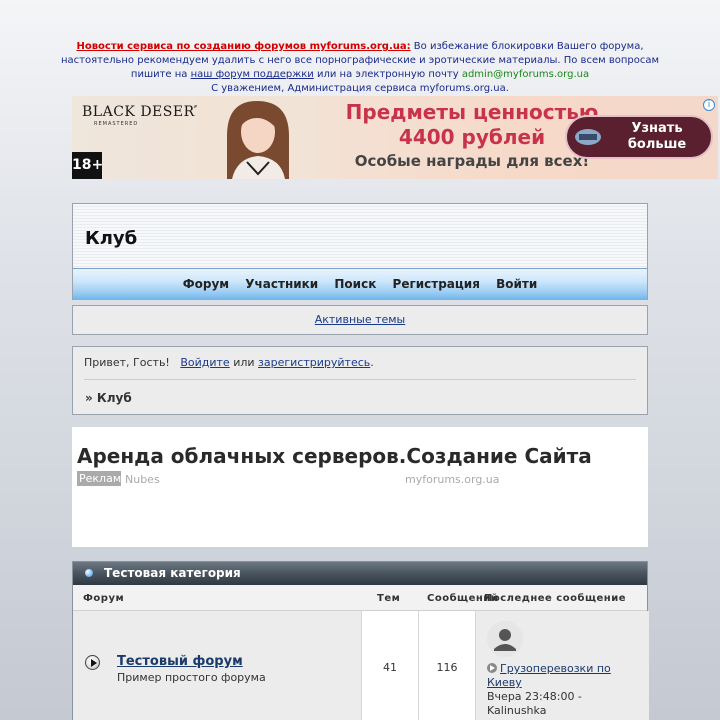  What do you see at coordinates (505, 639) in the screenshot?
I see `user-avatar-icon` at bounding box center [505, 639].